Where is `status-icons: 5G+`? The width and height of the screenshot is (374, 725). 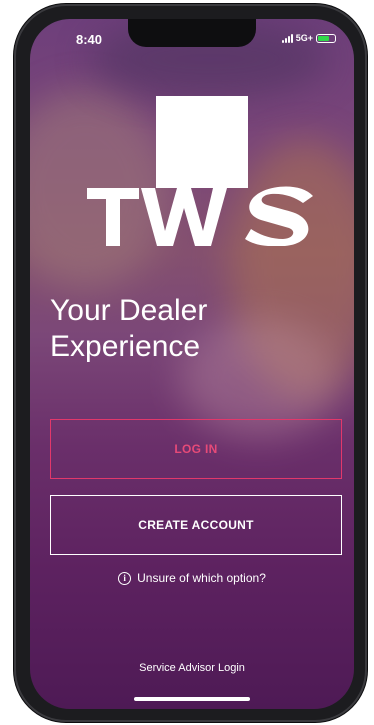
status-icons: 5G+ is located at coordinates (308, 38).